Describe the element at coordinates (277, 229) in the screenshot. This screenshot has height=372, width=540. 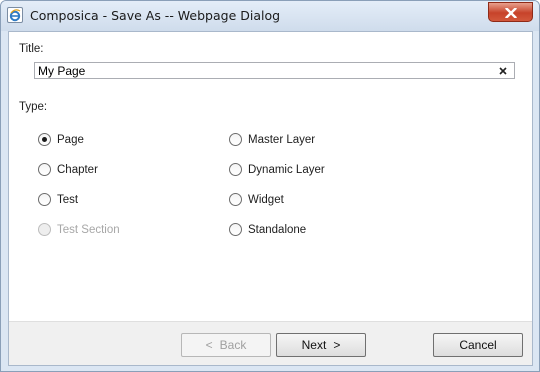
I see `radio-label: Standalone` at that location.